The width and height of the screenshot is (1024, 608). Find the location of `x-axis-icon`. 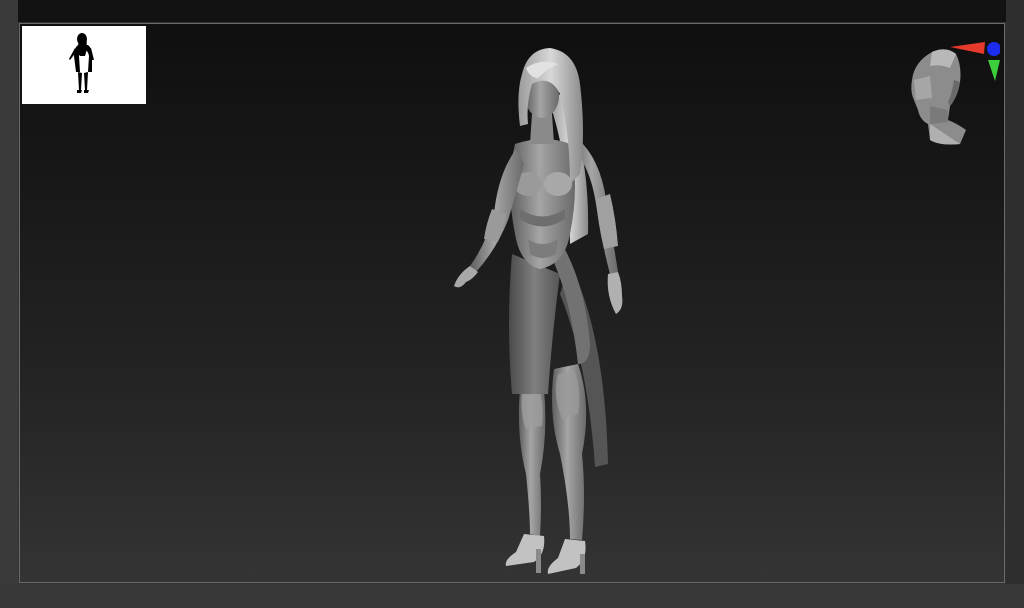

x-axis-icon is located at coordinates (967, 48).